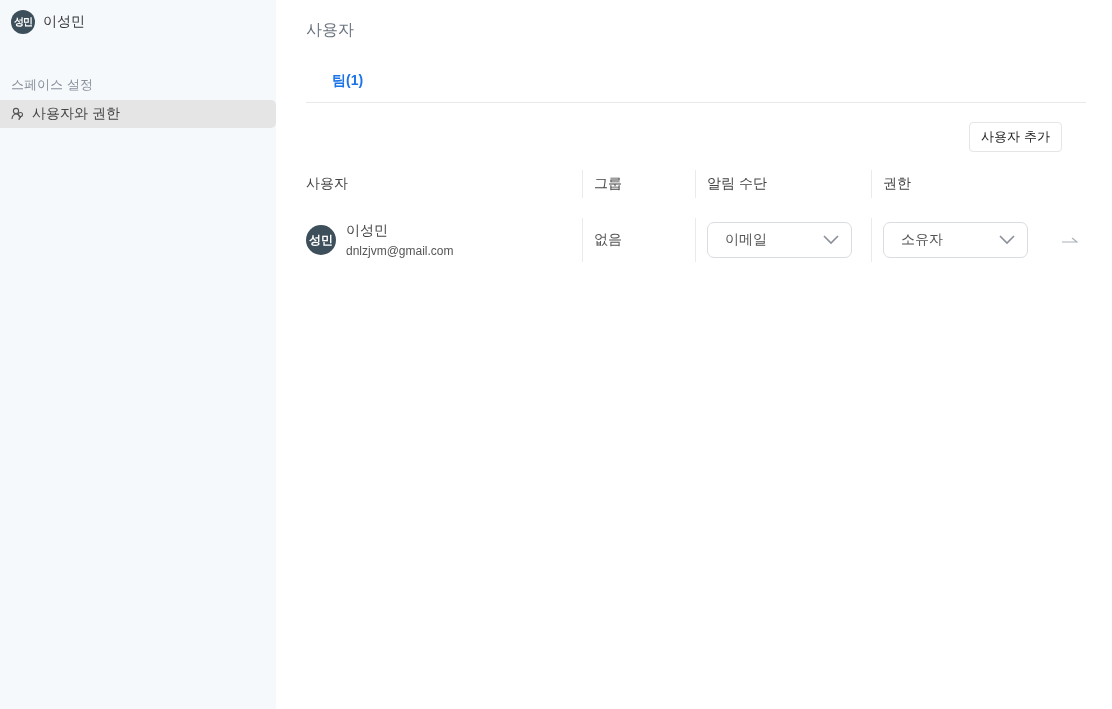  What do you see at coordinates (400, 251) in the screenshot?
I see `user-email: dnlzjvm@gmail.com` at bounding box center [400, 251].